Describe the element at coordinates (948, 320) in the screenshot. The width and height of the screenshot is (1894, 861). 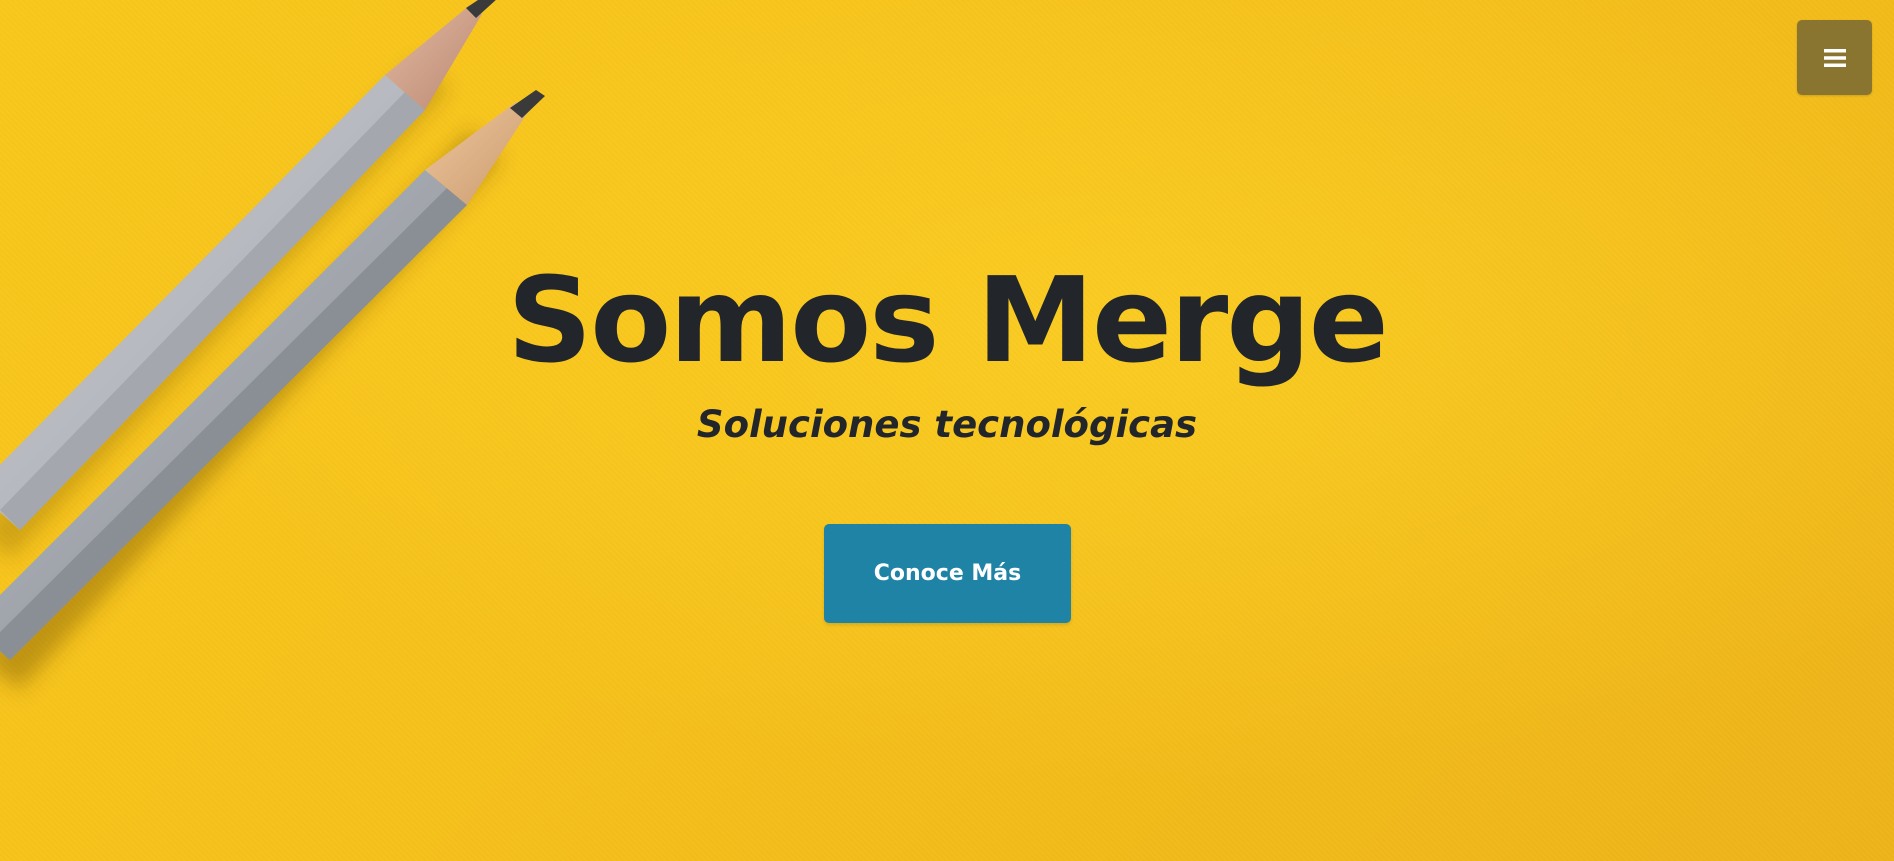
I see `hero-title: Somos Merge` at that location.